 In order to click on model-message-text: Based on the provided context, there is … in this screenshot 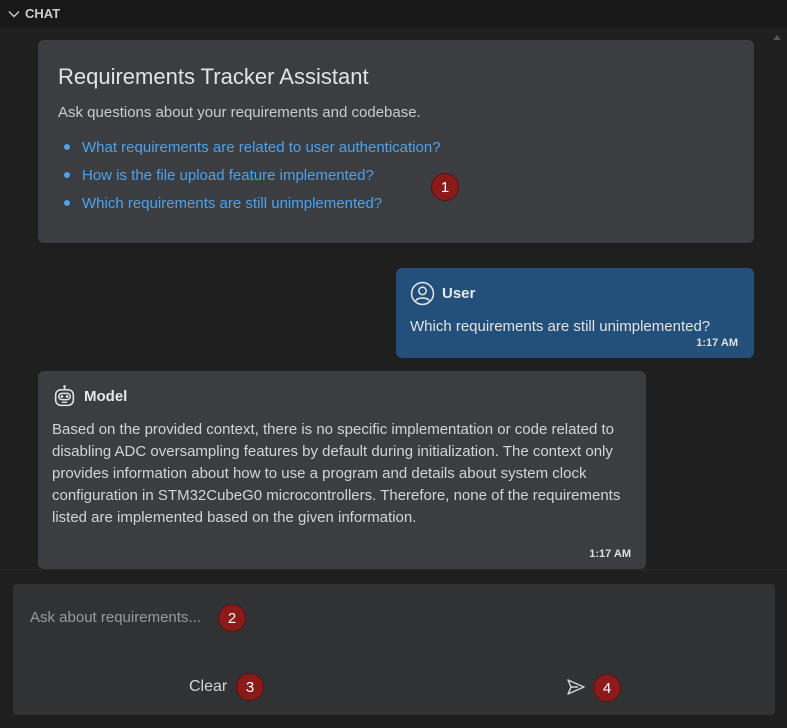, I will do `click(336, 473)`.